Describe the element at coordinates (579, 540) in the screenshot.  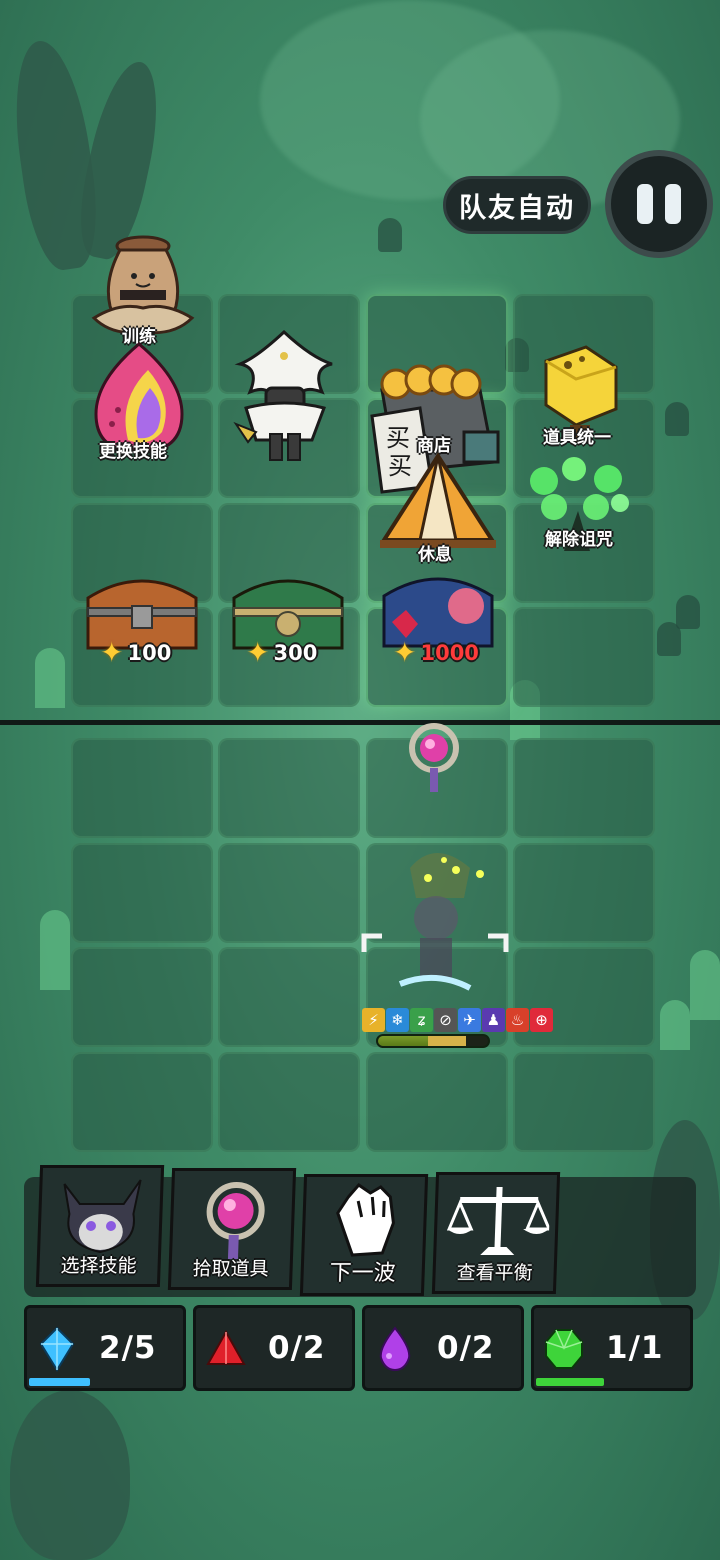
I see `remove-curse-label: 解除诅咒` at that location.